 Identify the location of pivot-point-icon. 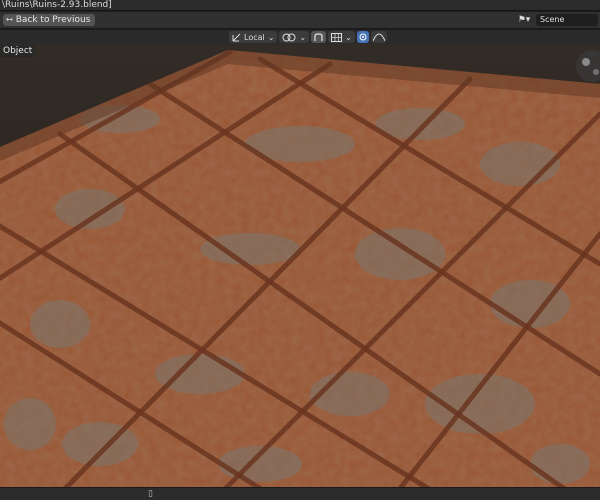
(289, 37).